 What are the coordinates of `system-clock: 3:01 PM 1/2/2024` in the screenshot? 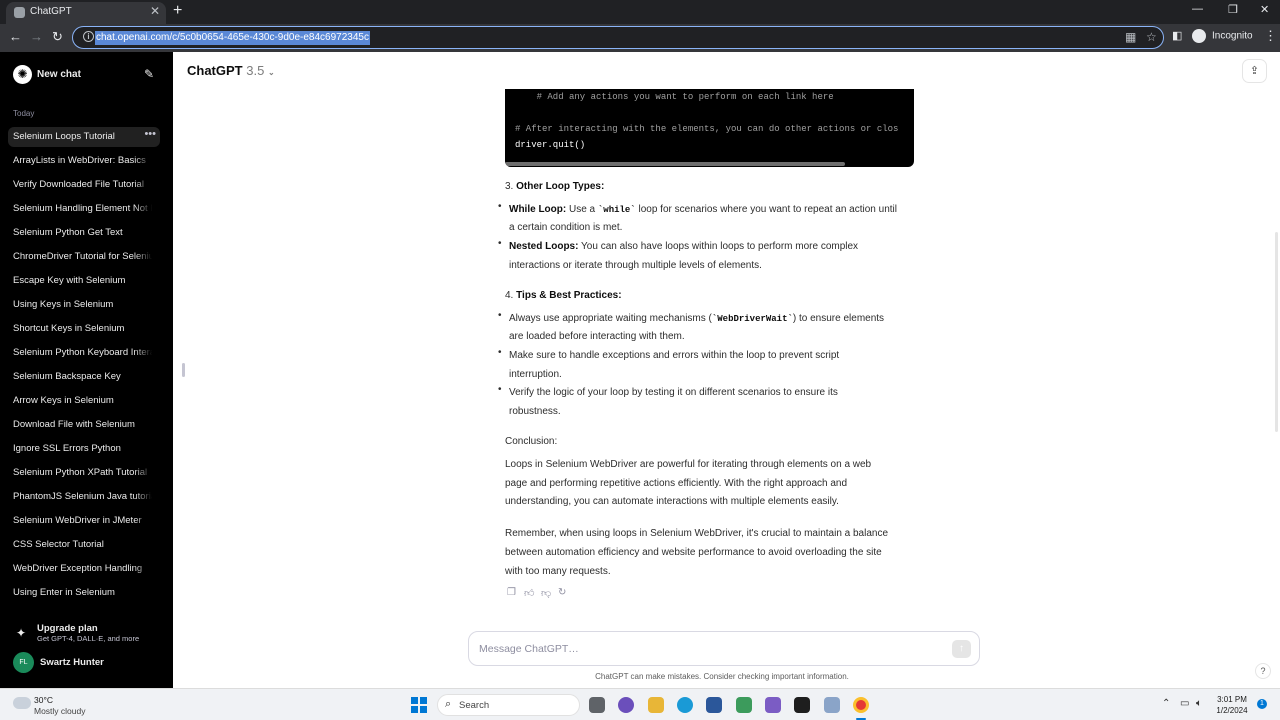 It's located at (1232, 705).